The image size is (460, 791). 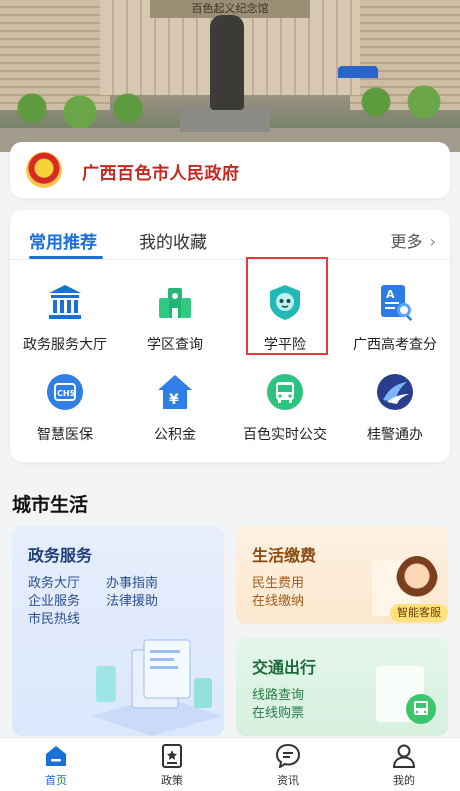 I want to click on home-icon, so click(x=56, y=756).